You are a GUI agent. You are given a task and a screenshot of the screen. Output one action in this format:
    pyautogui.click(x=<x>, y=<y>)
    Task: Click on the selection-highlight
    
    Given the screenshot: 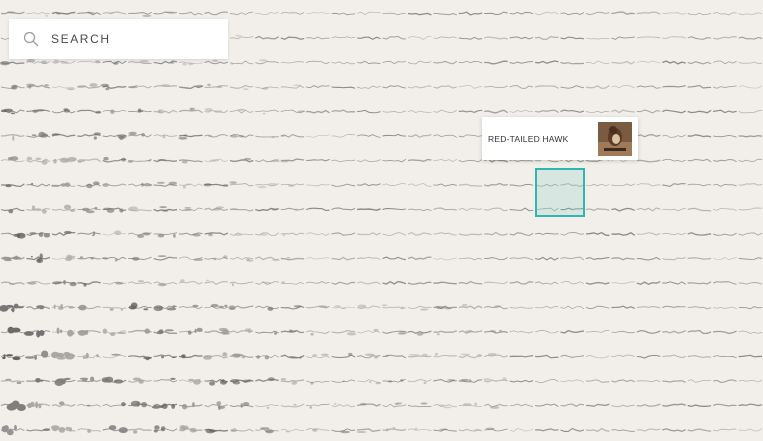 What is the action you would take?
    pyautogui.click(x=560, y=192)
    